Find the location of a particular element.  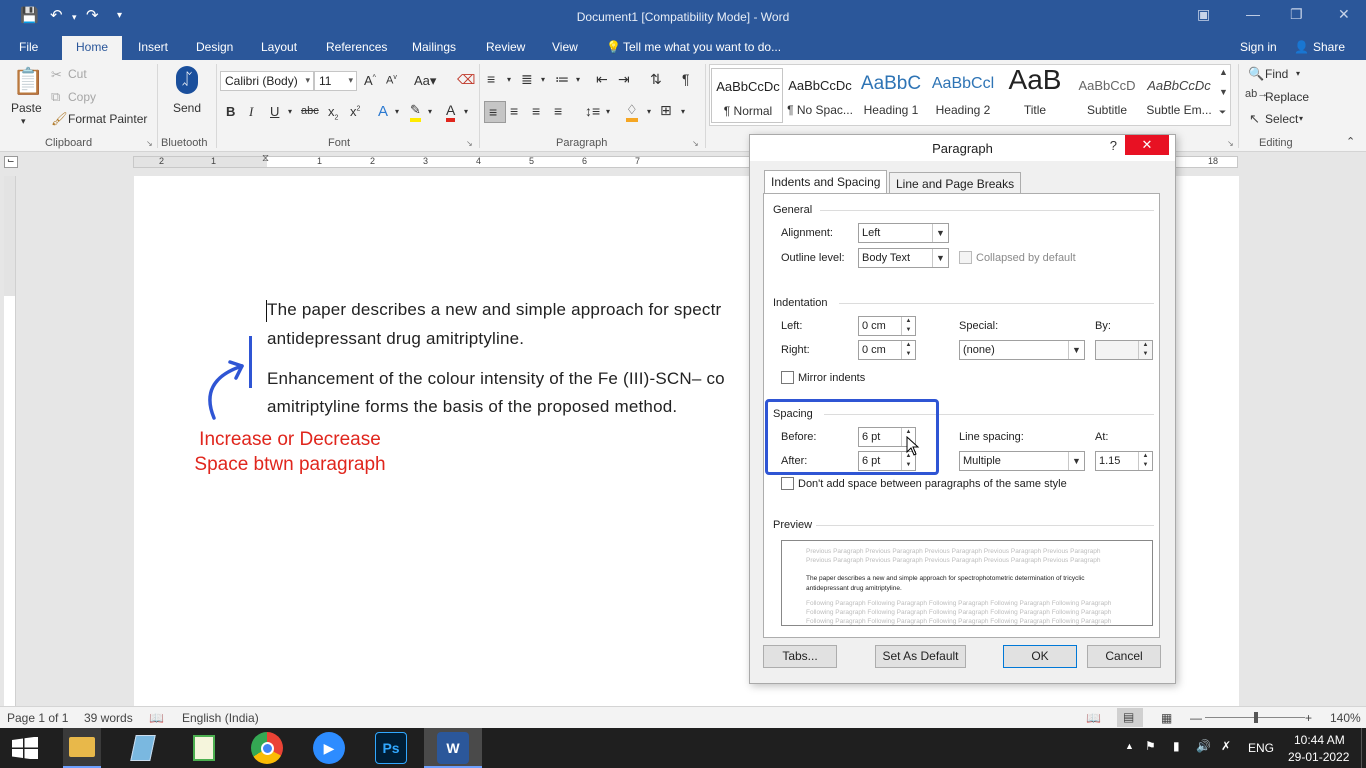

italic-icon: I is located at coordinates (251, 112).